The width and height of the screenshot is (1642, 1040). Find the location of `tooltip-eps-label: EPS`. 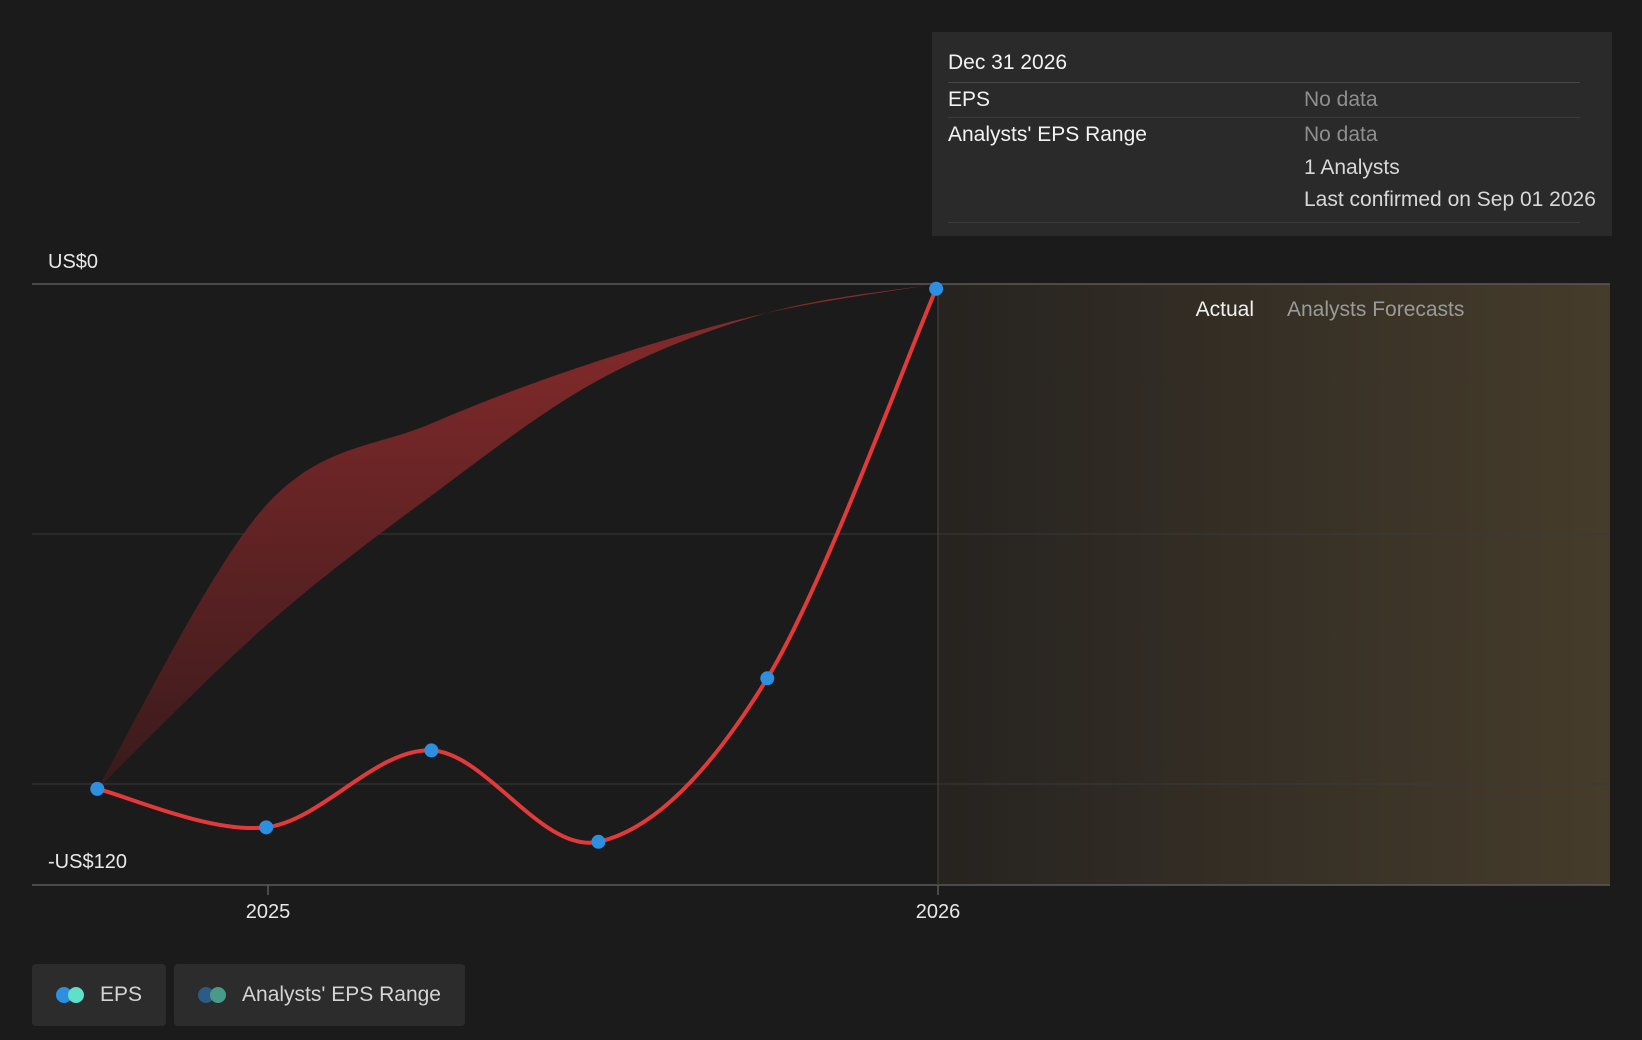

tooltip-eps-label: EPS is located at coordinates (969, 99).